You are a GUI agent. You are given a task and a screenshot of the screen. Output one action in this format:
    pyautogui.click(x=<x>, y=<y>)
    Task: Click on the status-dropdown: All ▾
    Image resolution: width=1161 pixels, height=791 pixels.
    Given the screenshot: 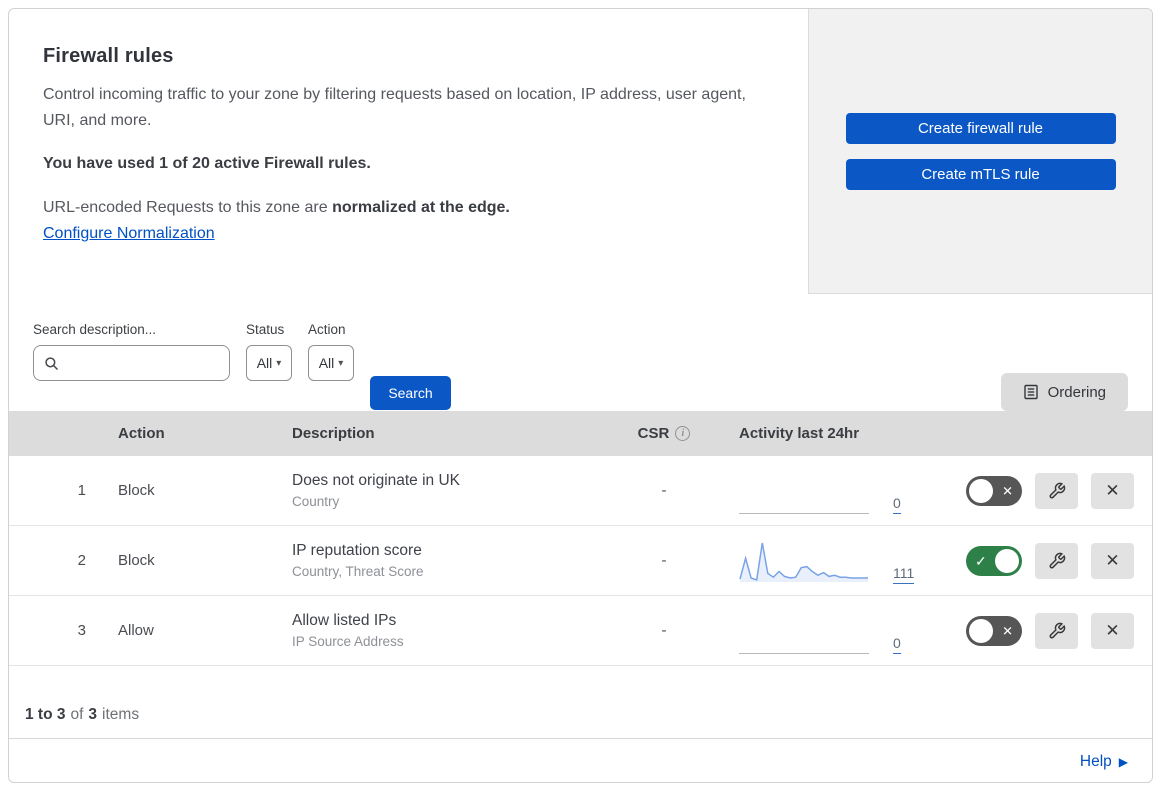 What is the action you would take?
    pyautogui.click(x=269, y=363)
    